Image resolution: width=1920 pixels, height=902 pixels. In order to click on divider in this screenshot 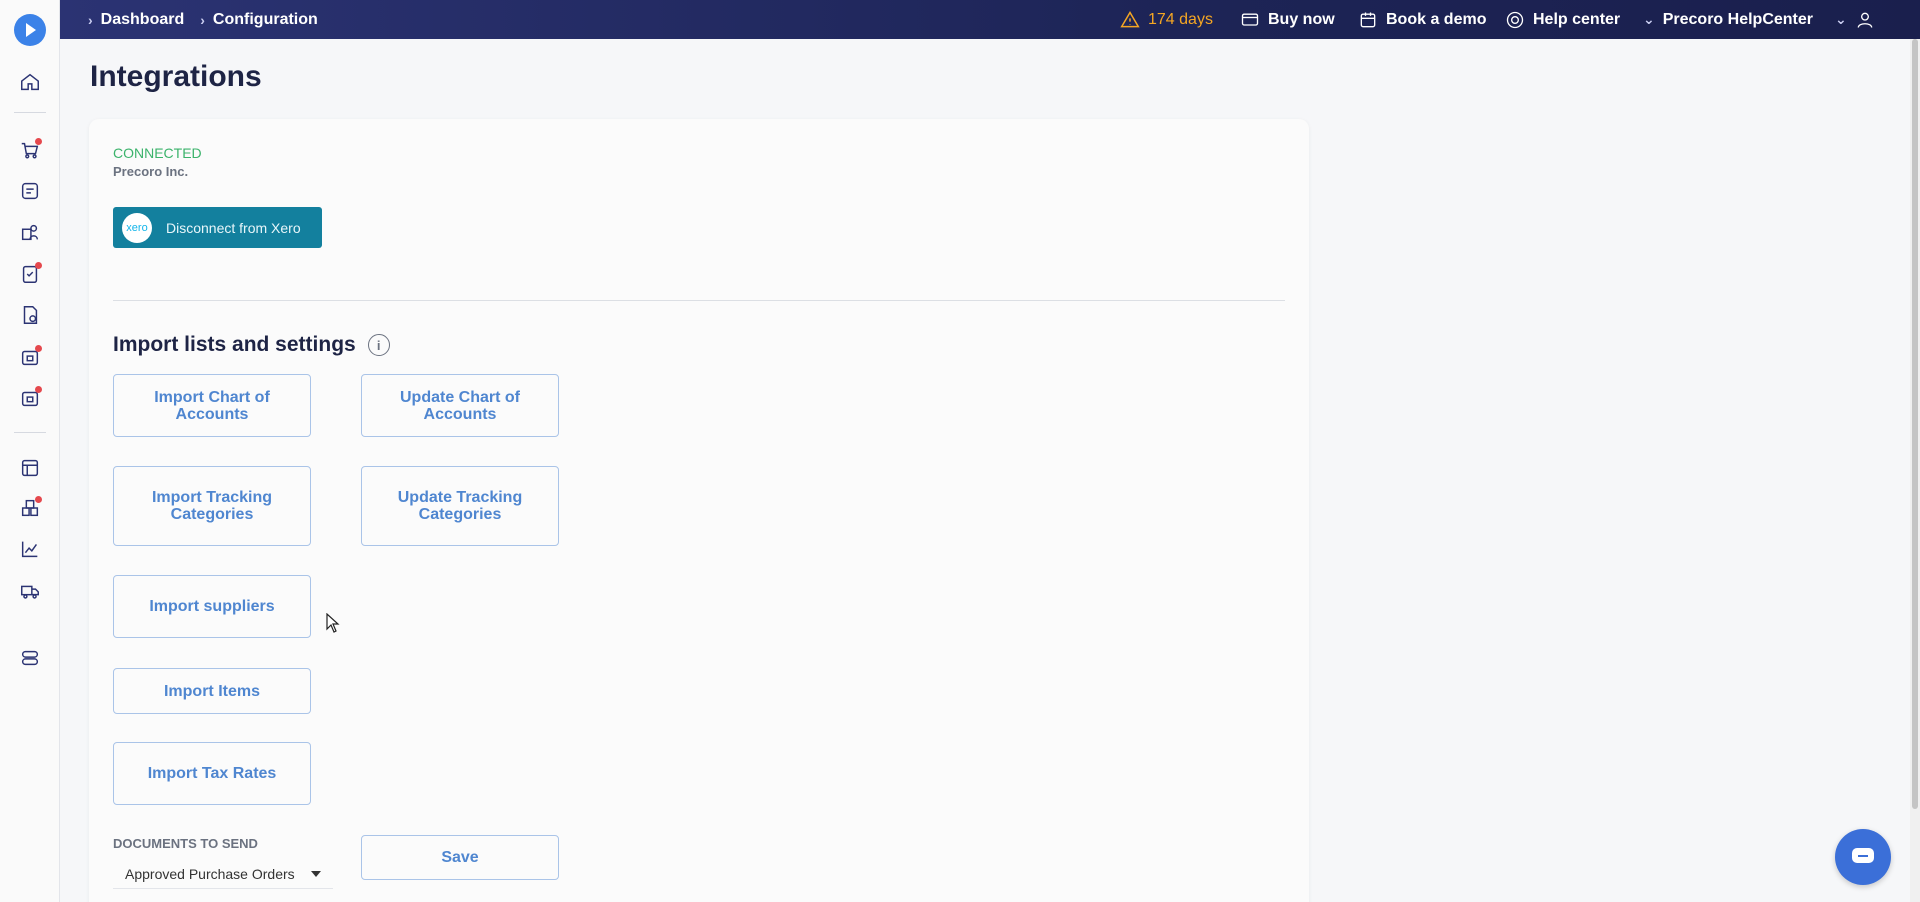, I will do `click(699, 300)`.